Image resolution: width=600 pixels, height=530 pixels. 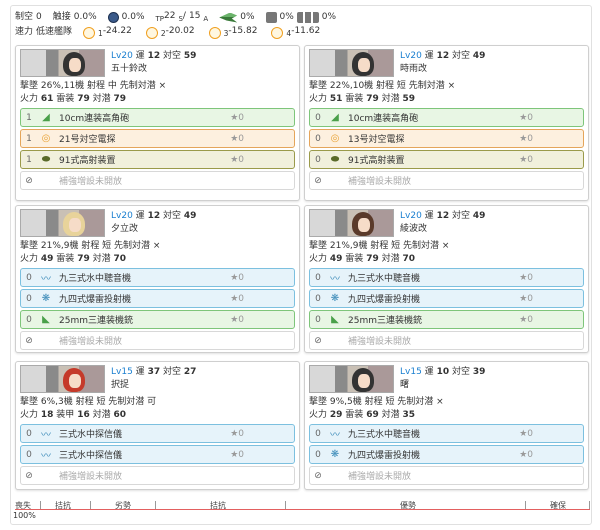 What do you see at coordinates (157, 159) in the screenshot?
I see `equipment-slot: 1 ⬬ 91式高射装置 ★0` at bounding box center [157, 159].